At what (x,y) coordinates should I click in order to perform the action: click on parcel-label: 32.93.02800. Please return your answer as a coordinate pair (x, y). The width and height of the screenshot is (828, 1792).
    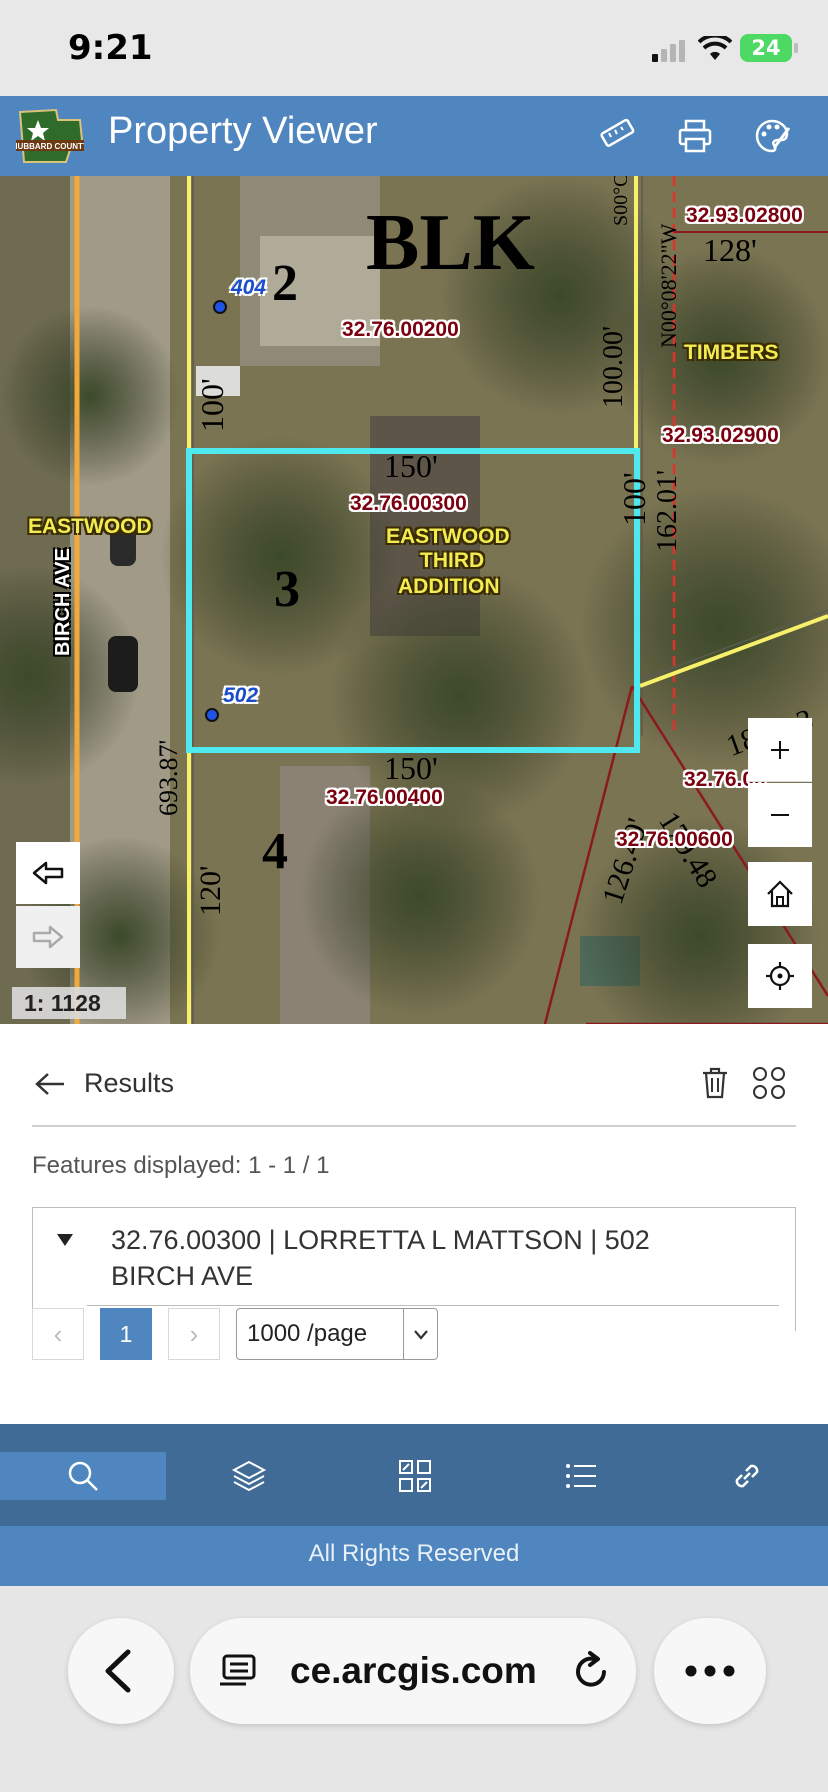
    Looking at the image, I should click on (744, 215).